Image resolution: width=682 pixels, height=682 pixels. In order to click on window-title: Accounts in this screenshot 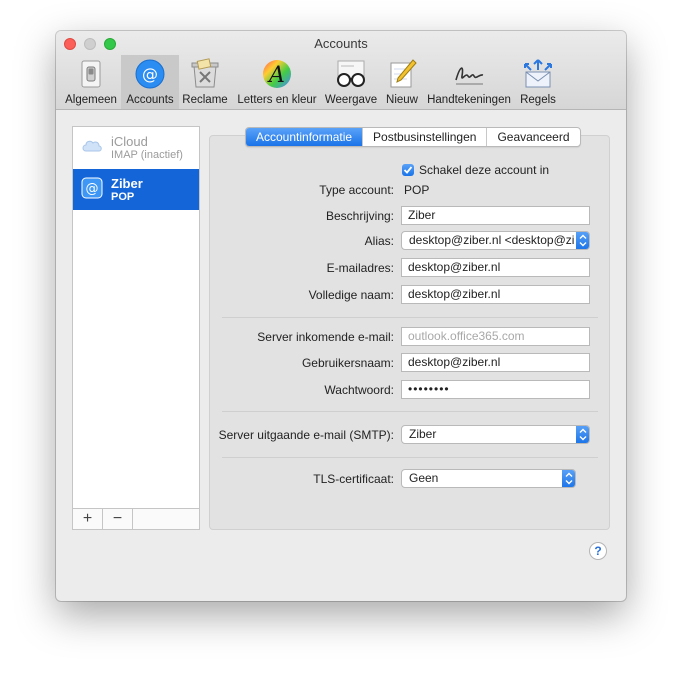, I will do `click(341, 43)`.